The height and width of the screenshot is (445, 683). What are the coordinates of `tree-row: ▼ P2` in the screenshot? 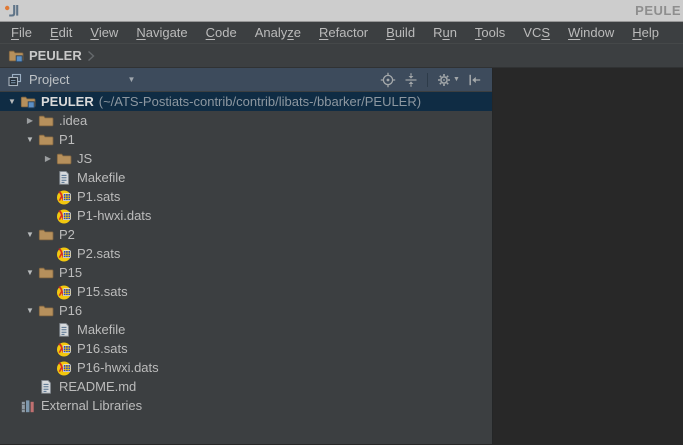 It's located at (246, 234).